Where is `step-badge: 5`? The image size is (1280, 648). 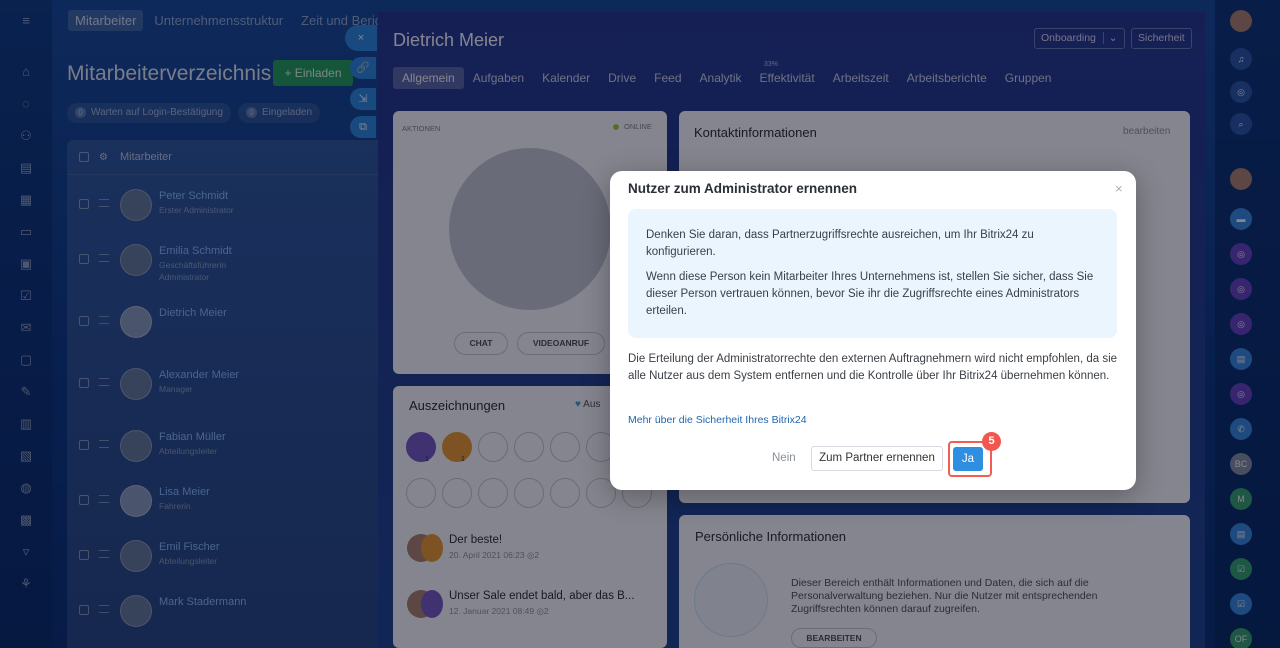
step-badge: 5 is located at coordinates (991, 441).